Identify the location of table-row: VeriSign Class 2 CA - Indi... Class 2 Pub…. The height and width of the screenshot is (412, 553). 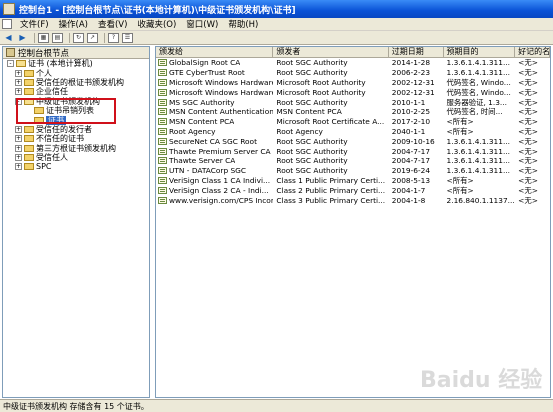
(353, 190).